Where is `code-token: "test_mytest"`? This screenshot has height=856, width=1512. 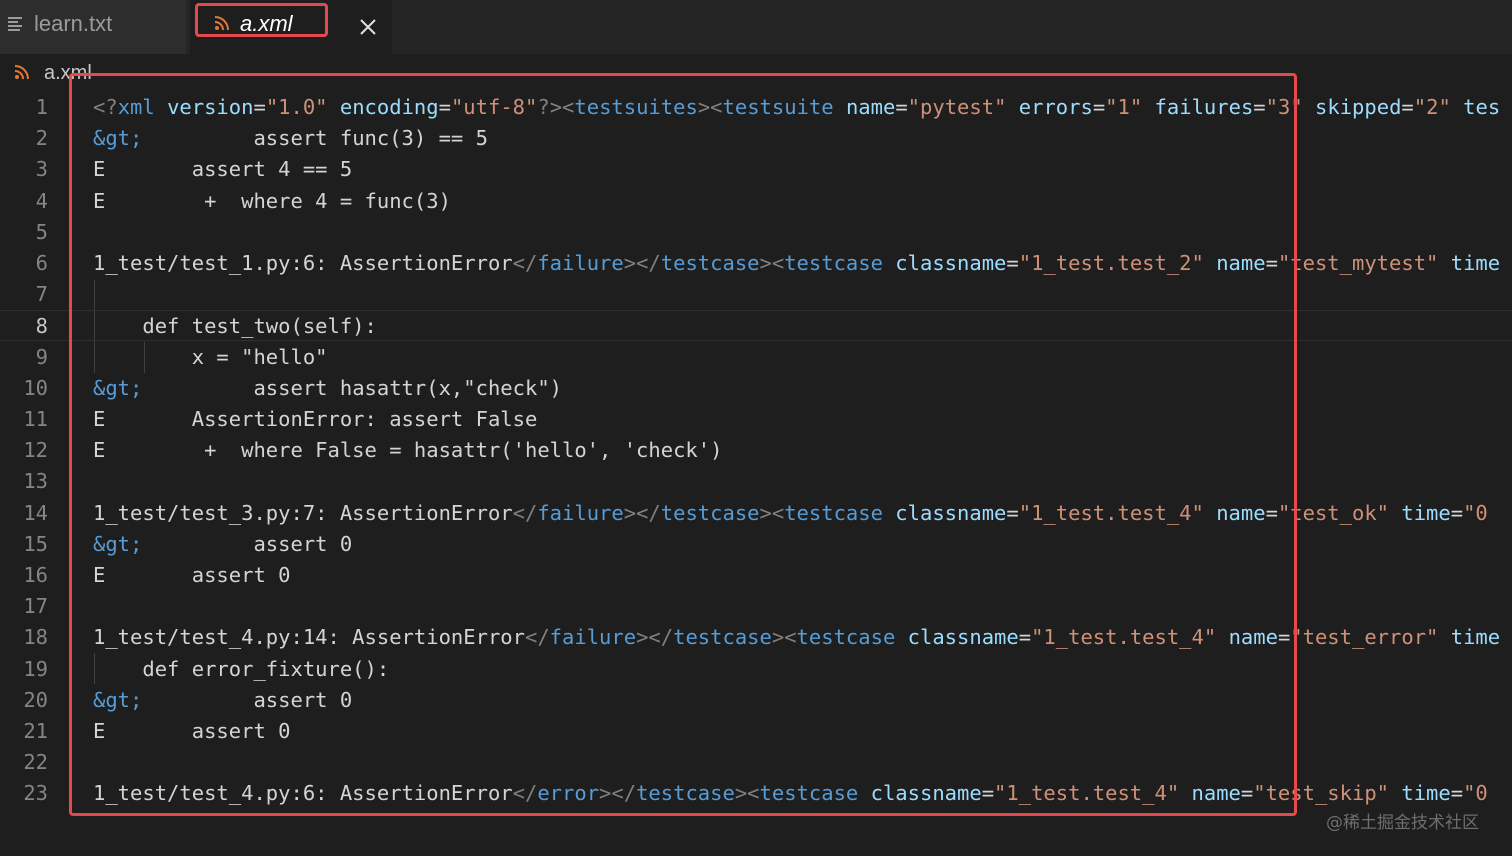
code-token: "test_mytest" is located at coordinates (1358, 263).